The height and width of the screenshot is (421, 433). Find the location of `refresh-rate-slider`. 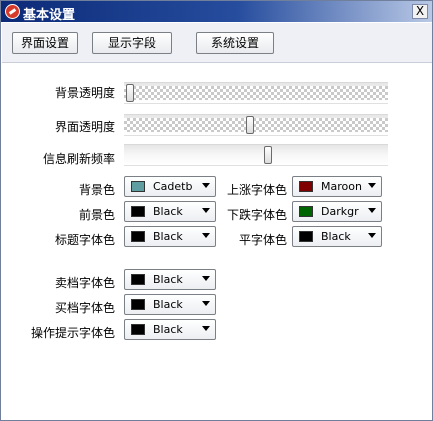

refresh-rate-slider is located at coordinates (256, 155).